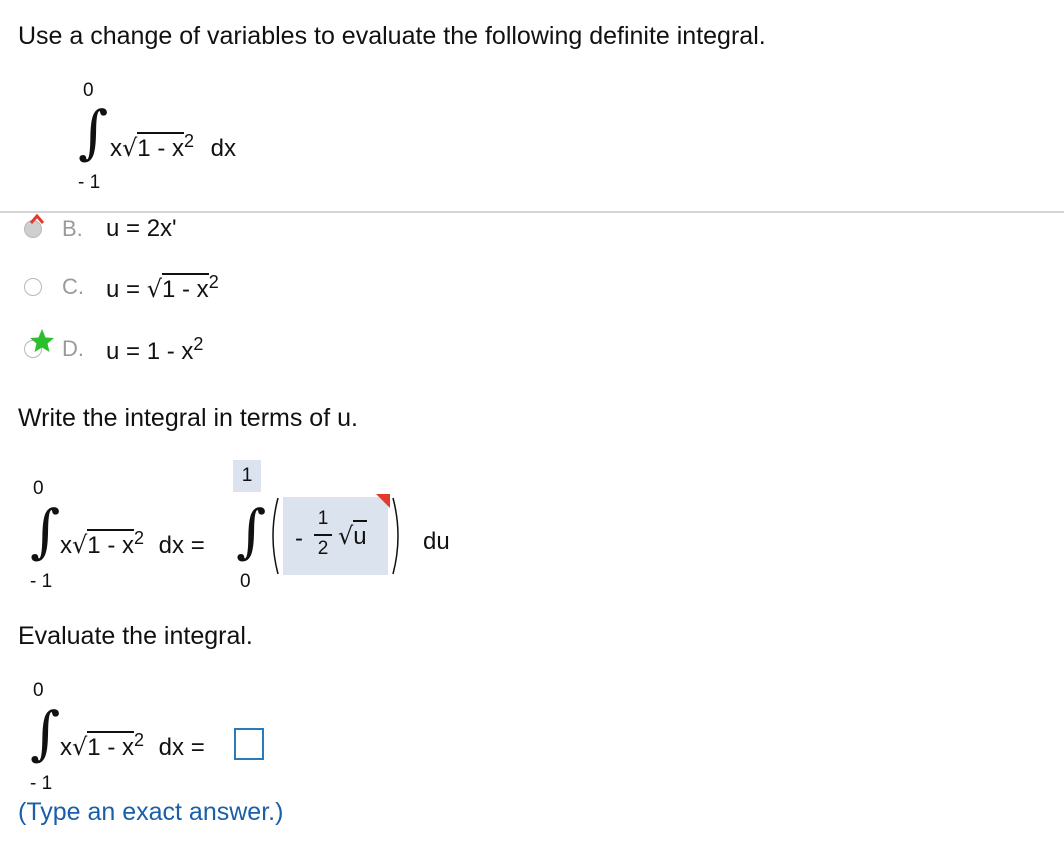  I want to click on option-c-exponent: 2, so click(213, 282).